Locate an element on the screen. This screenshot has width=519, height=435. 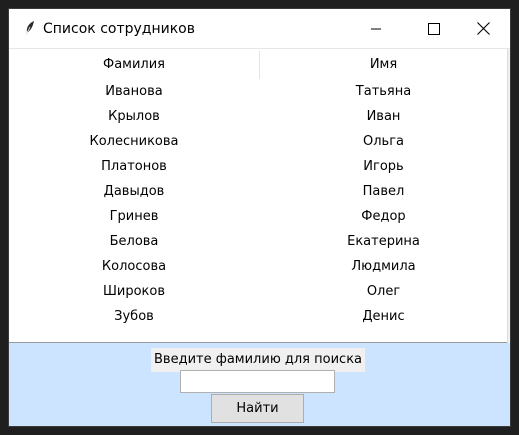
cell-surname: Иванова is located at coordinates (134, 91).